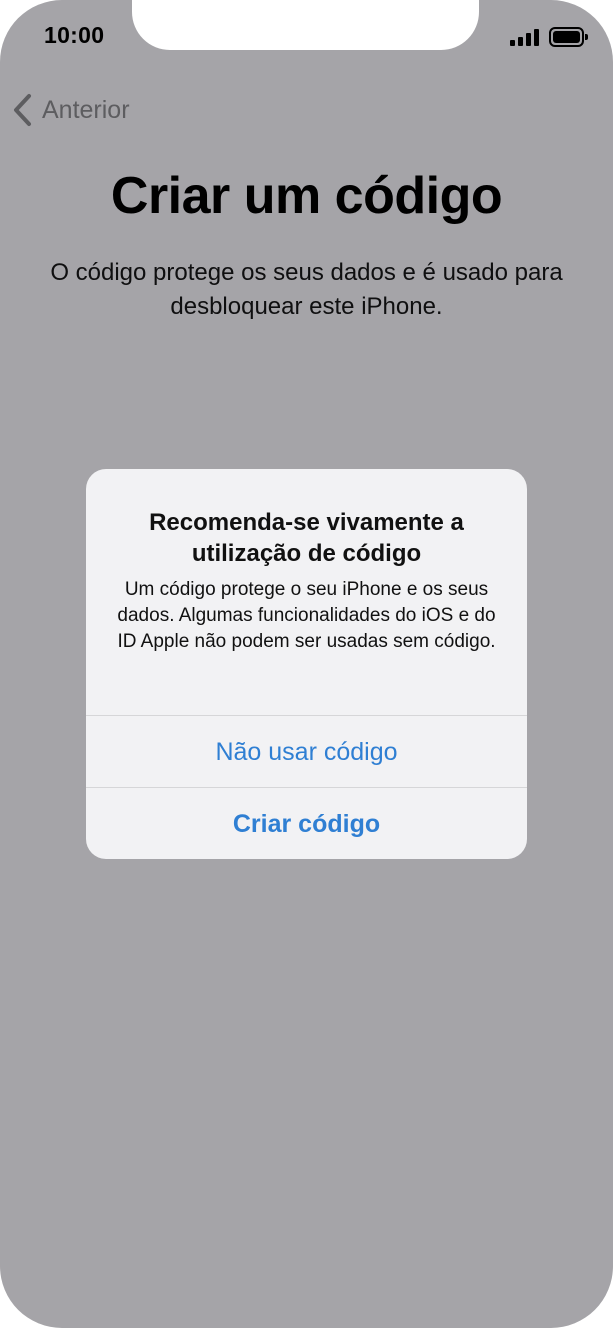  I want to click on create-passcode-button: Criar código, so click(306, 823).